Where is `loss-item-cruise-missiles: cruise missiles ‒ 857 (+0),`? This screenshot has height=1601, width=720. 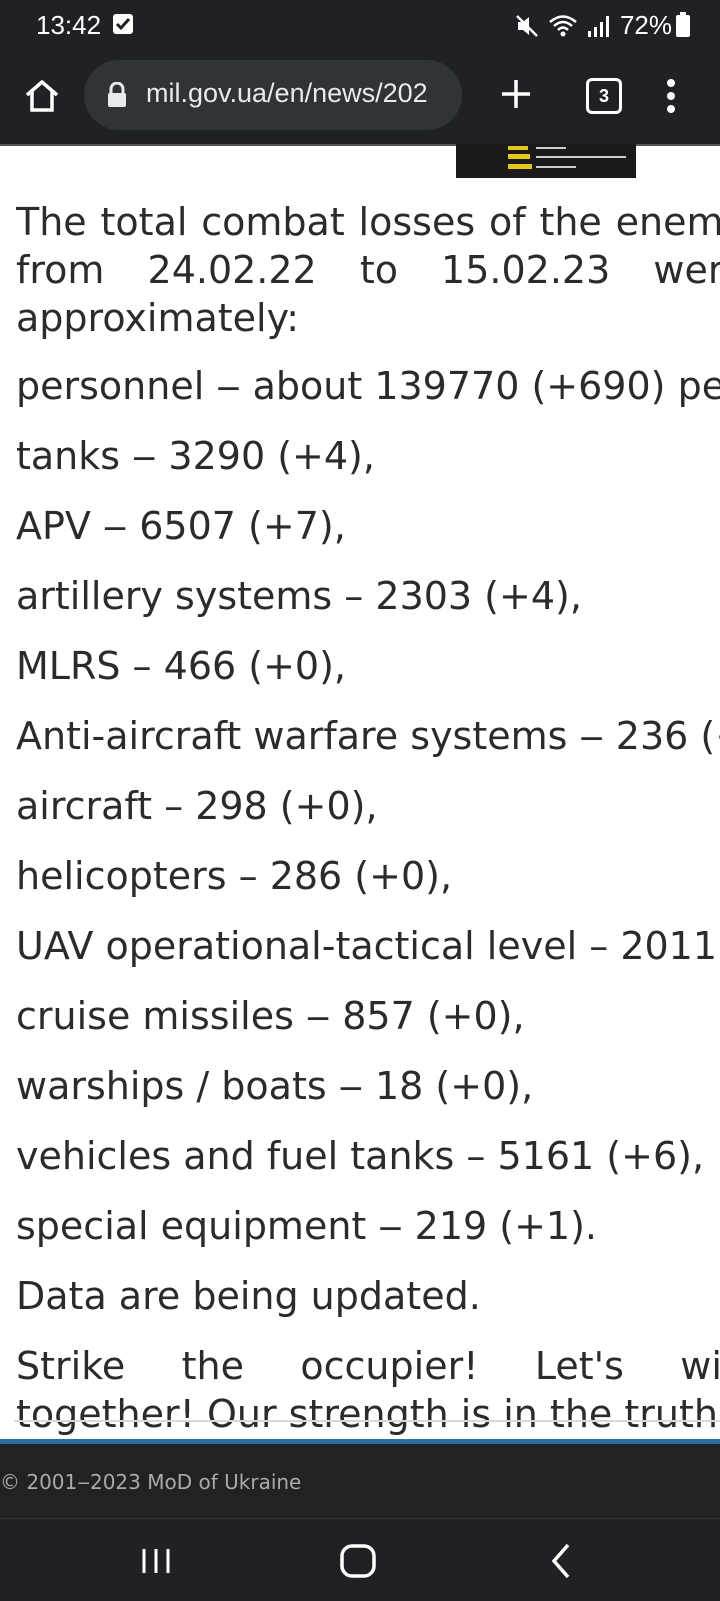
loss-item-cruise-missiles: cruise missiles ‒ 857 (+0), is located at coordinates (270, 1016).